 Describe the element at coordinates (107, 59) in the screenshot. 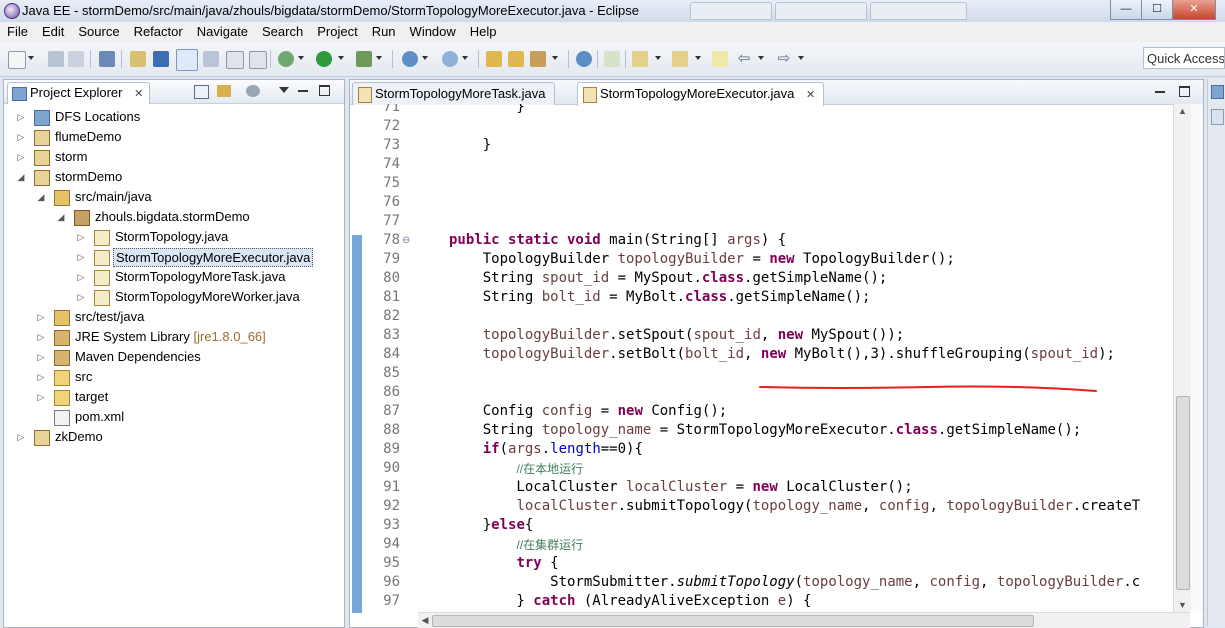

I see `console-icon` at that location.